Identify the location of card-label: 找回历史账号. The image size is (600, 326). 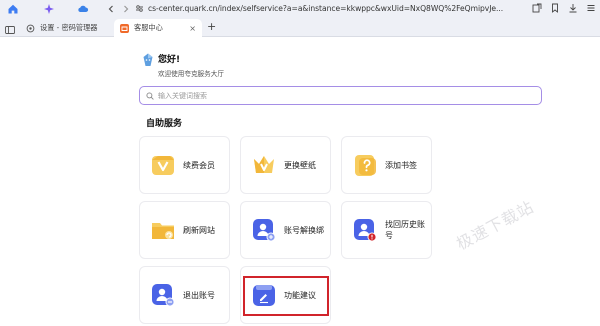
(405, 230).